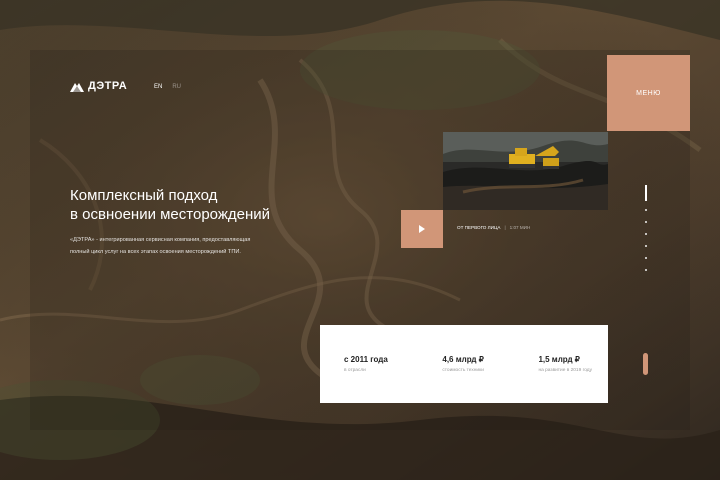 The height and width of the screenshot is (480, 720). I want to click on stat-value: с 2011 года, so click(366, 359).